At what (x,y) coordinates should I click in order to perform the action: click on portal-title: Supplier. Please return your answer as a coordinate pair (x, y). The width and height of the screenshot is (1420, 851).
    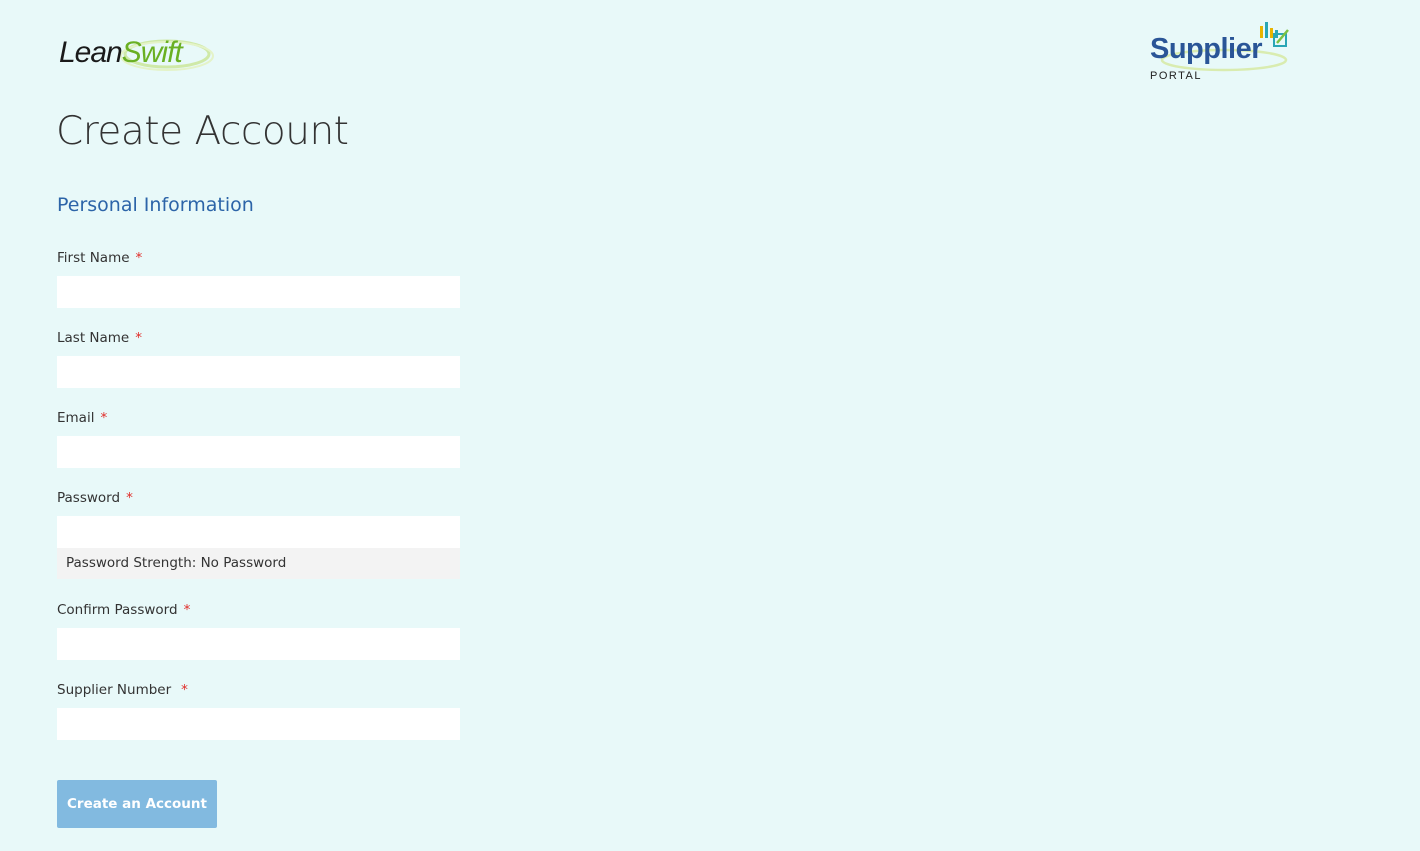
    Looking at the image, I should click on (1206, 49).